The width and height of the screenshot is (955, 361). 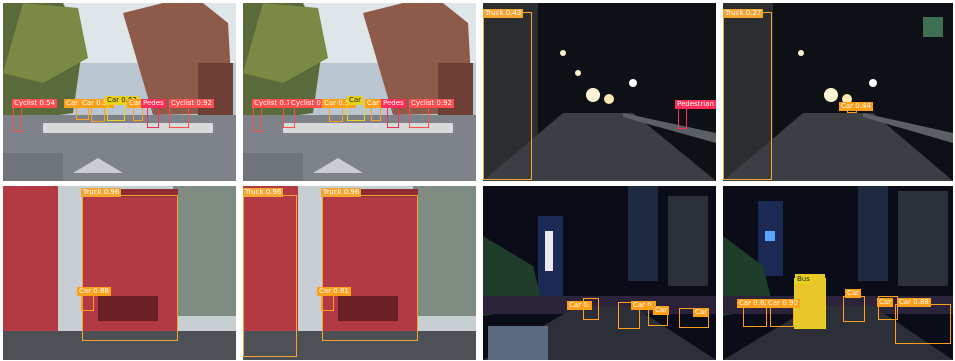 What do you see at coordinates (503, 13) in the screenshot?
I see `detection-label: Truck 0.43` at bounding box center [503, 13].